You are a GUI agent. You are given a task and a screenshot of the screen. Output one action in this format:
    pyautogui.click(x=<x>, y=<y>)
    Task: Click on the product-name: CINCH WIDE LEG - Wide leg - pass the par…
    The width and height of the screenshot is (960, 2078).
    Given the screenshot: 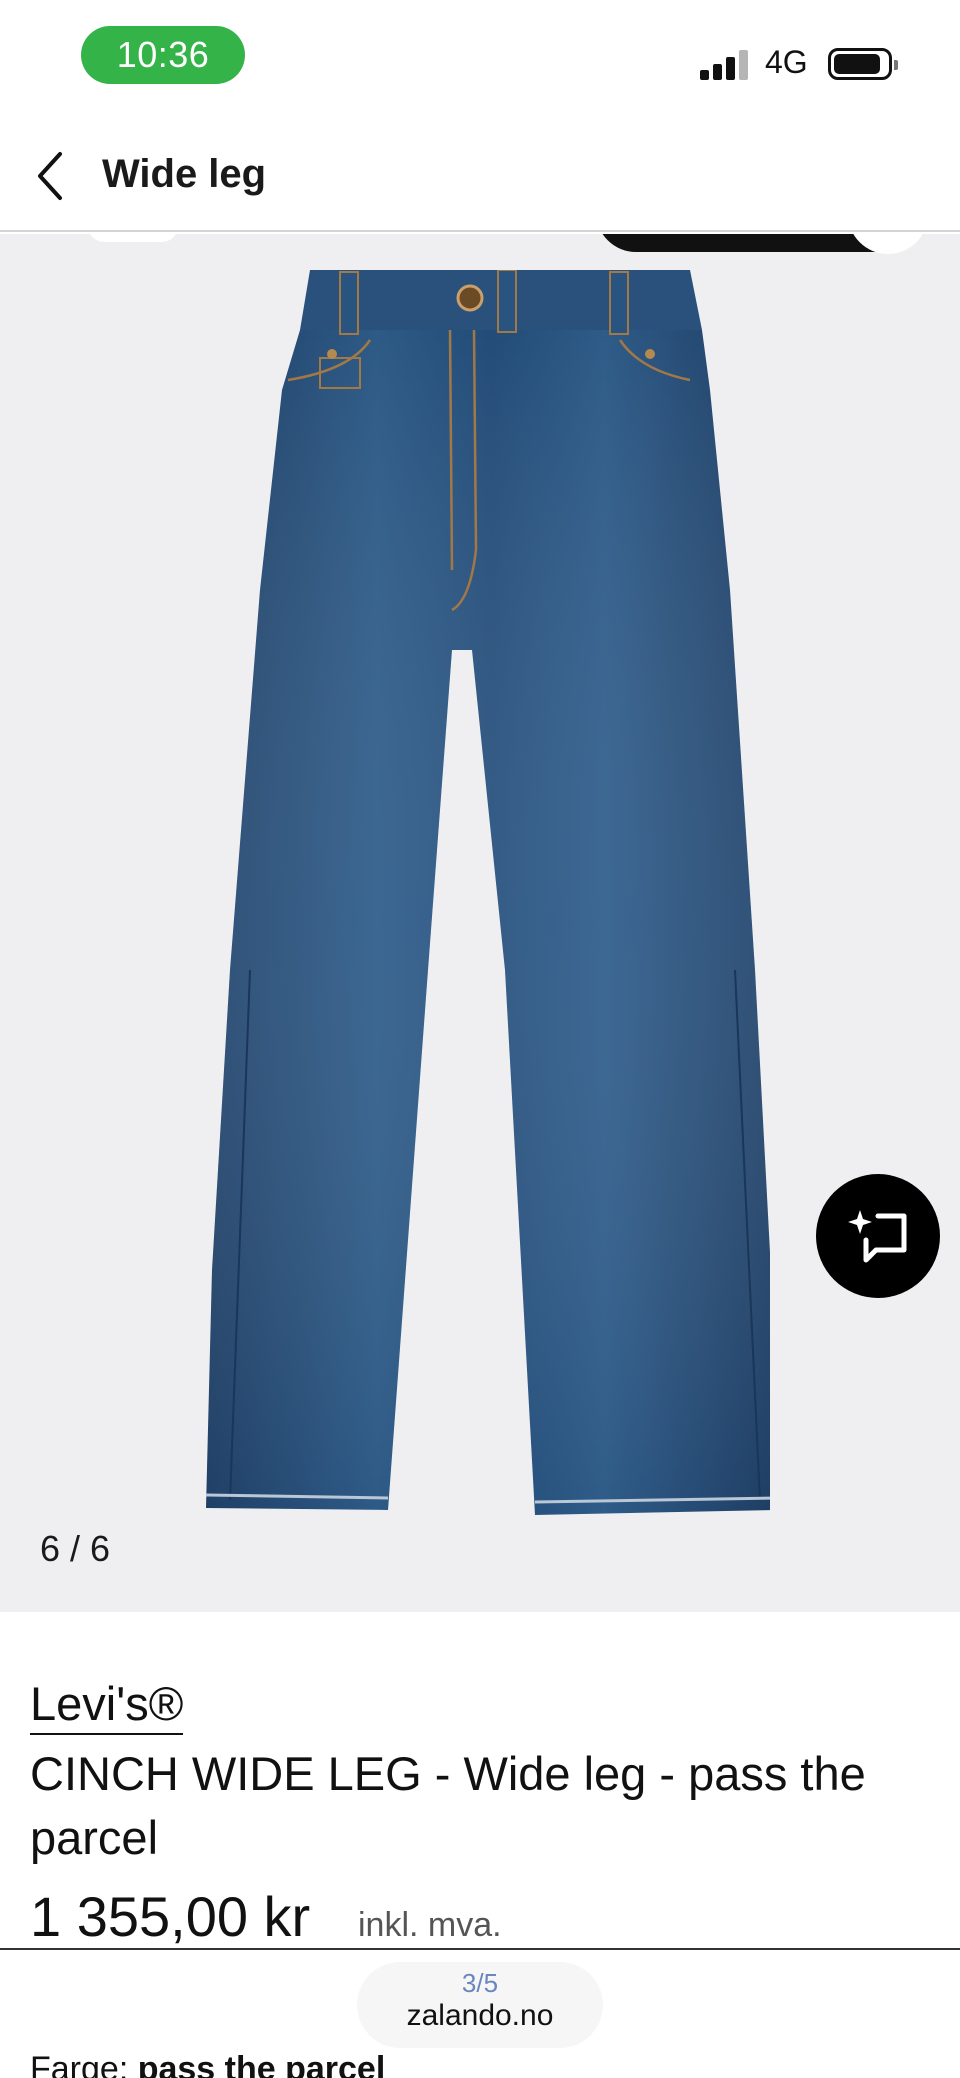 What is the action you would take?
    pyautogui.click(x=448, y=1805)
    